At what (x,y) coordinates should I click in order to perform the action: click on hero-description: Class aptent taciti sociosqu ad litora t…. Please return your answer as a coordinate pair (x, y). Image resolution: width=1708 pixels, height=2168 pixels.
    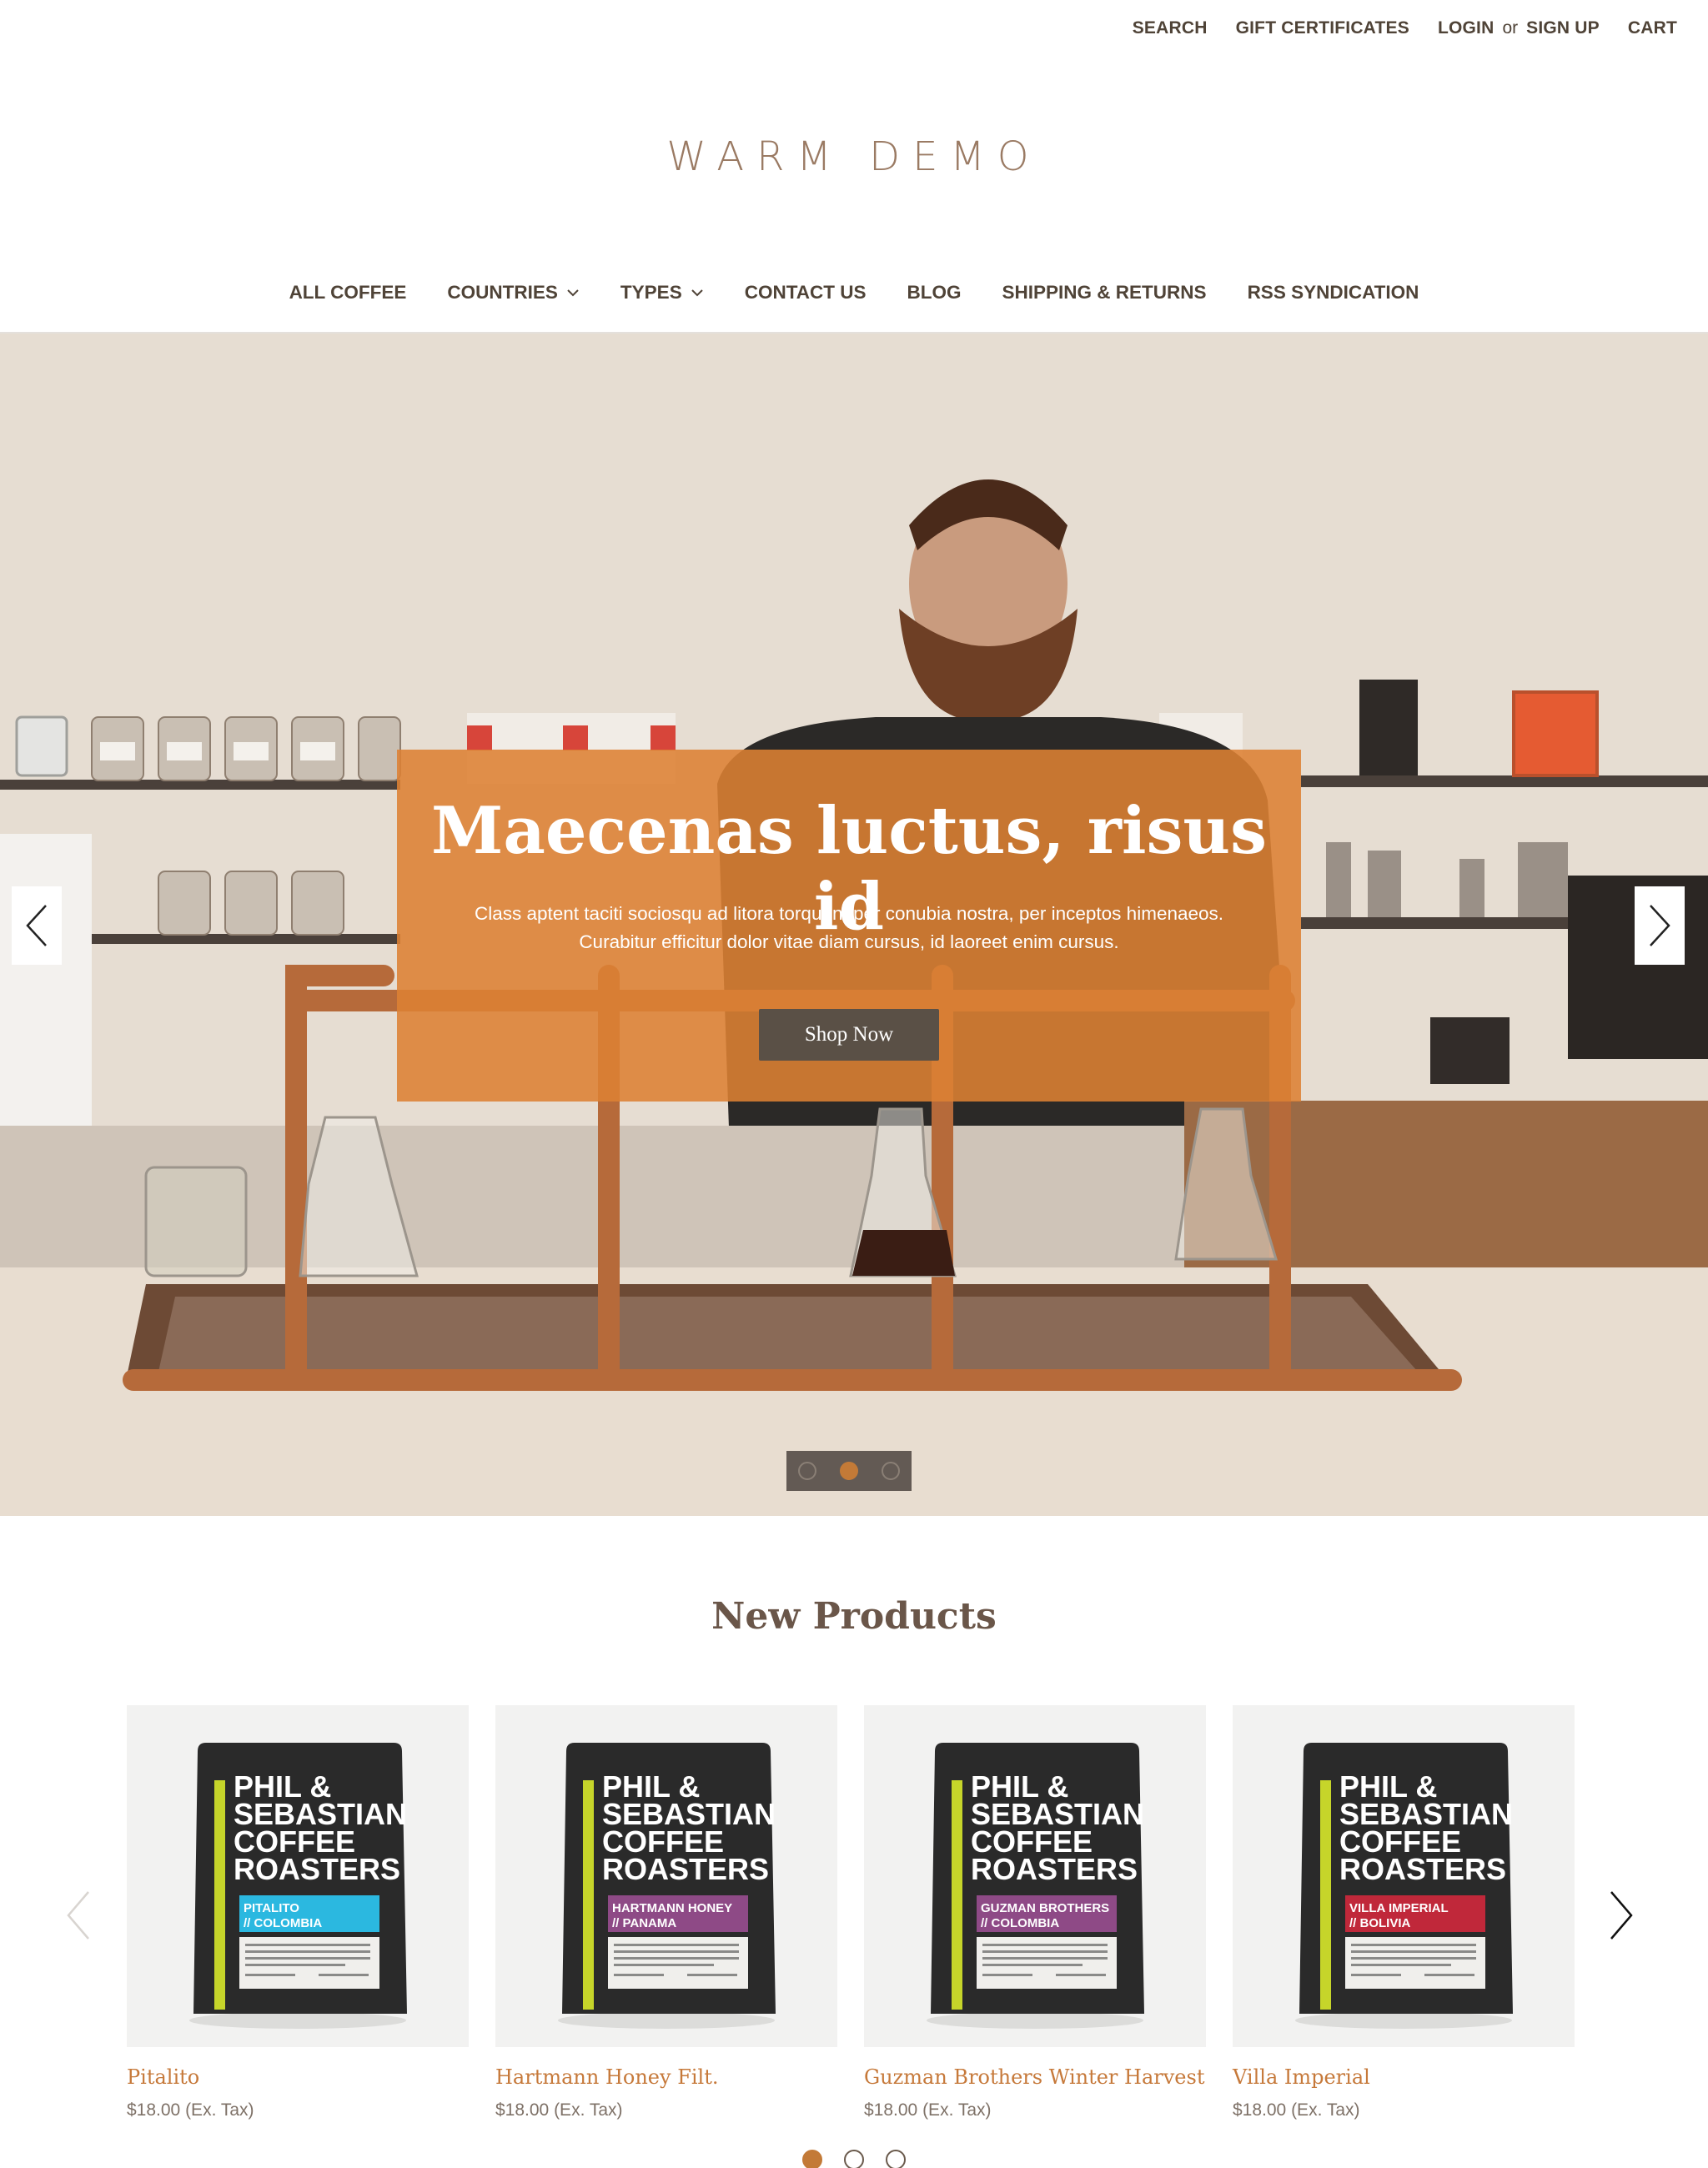
    Looking at the image, I should click on (849, 927).